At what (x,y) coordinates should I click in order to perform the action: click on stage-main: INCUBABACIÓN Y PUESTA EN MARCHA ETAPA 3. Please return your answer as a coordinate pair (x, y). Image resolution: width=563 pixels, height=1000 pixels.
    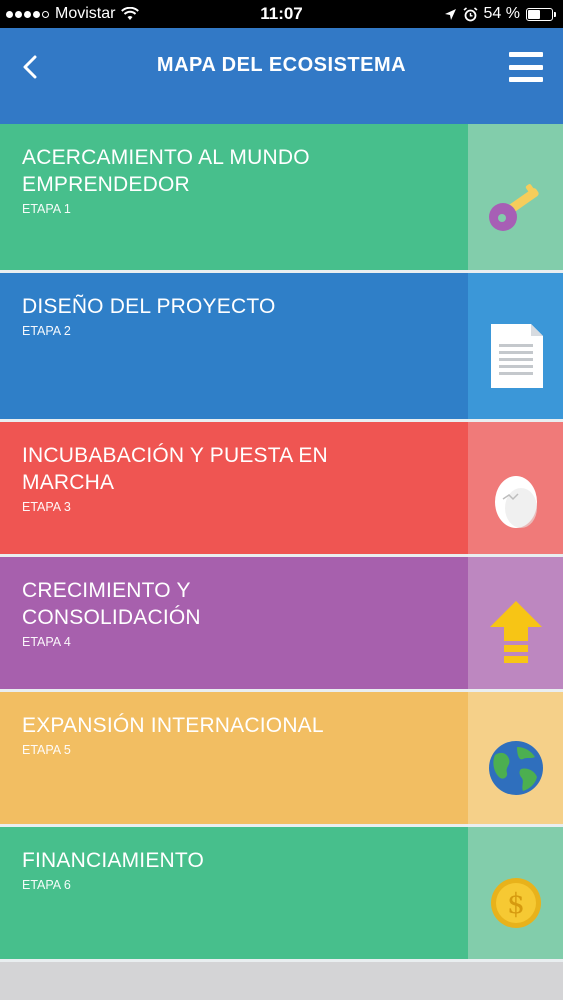
    Looking at the image, I should click on (234, 488).